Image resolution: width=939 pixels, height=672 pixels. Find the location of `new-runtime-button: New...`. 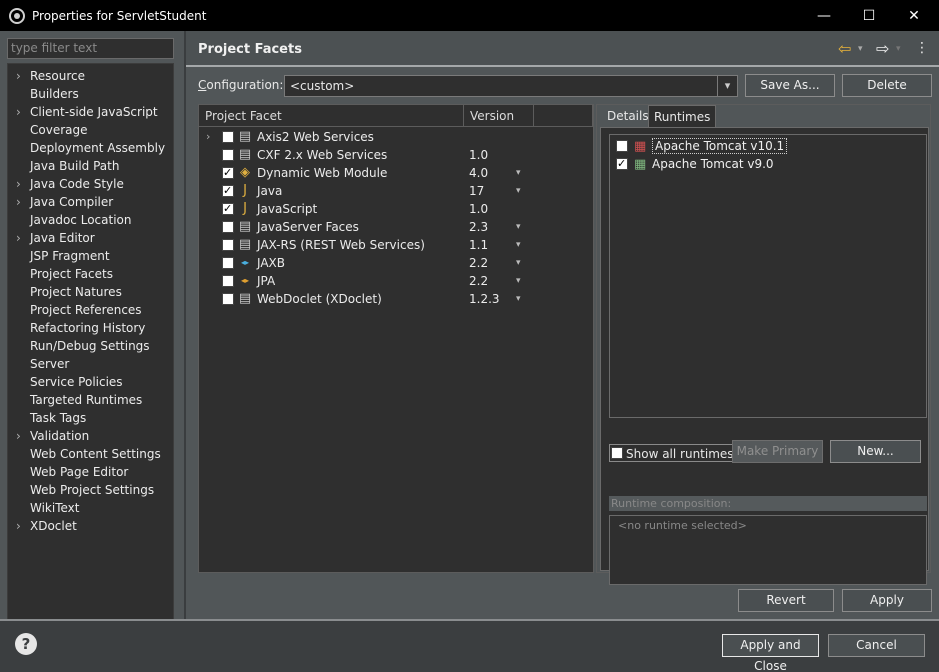

new-runtime-button: New... is located at coordinates (875, 451).